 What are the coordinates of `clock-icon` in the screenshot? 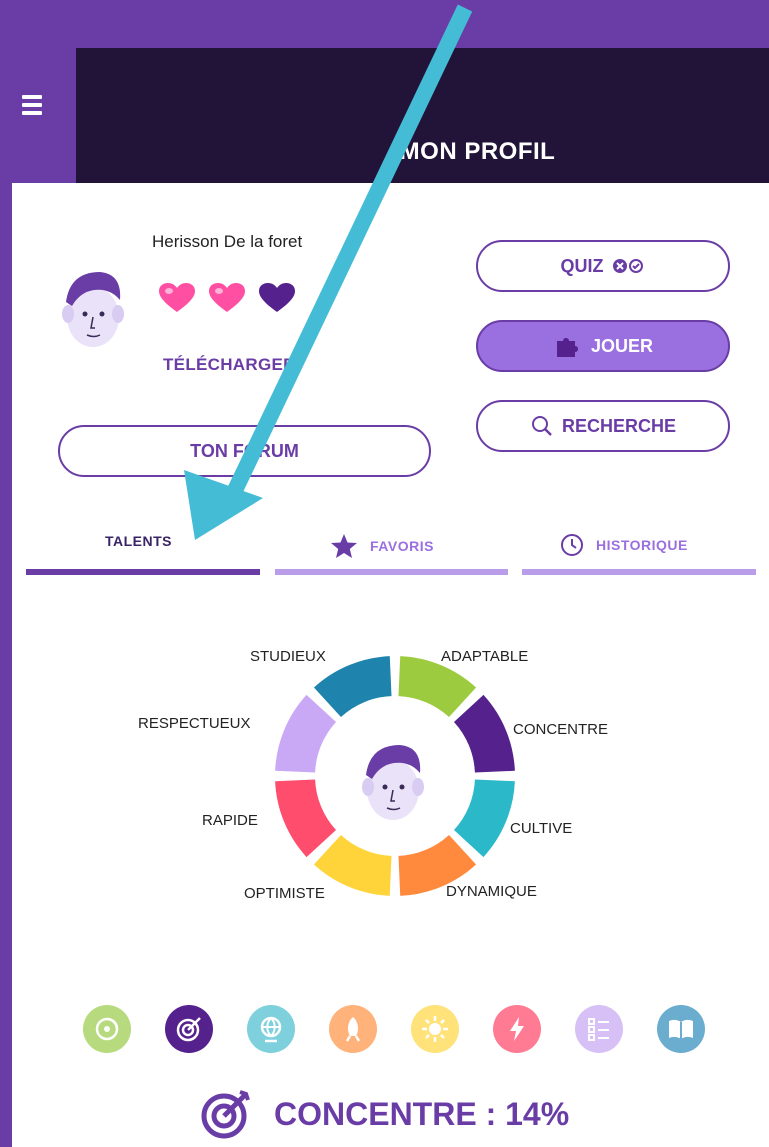 It's located at (572, 545).